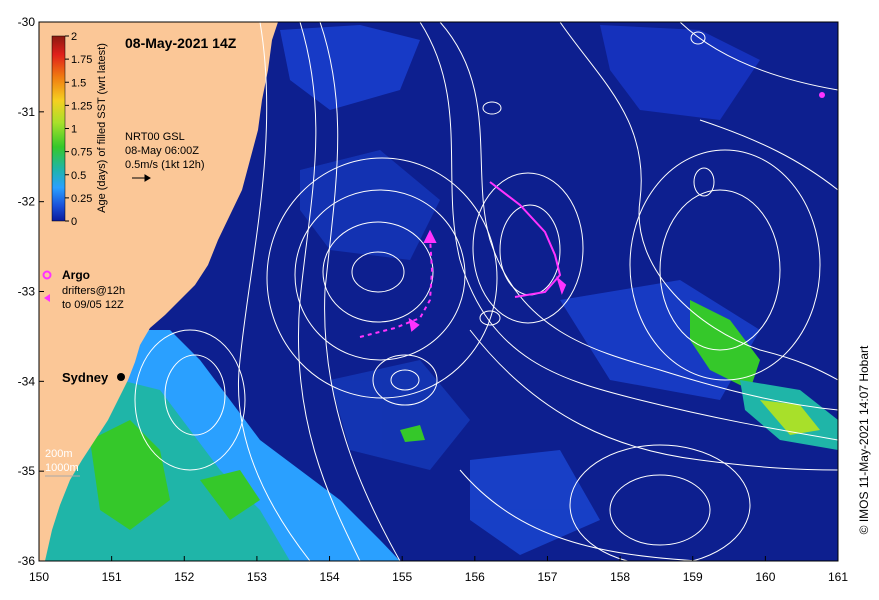 The image size is (879, 600). I want to click on x-tick-label: 158, so click(620, 577).